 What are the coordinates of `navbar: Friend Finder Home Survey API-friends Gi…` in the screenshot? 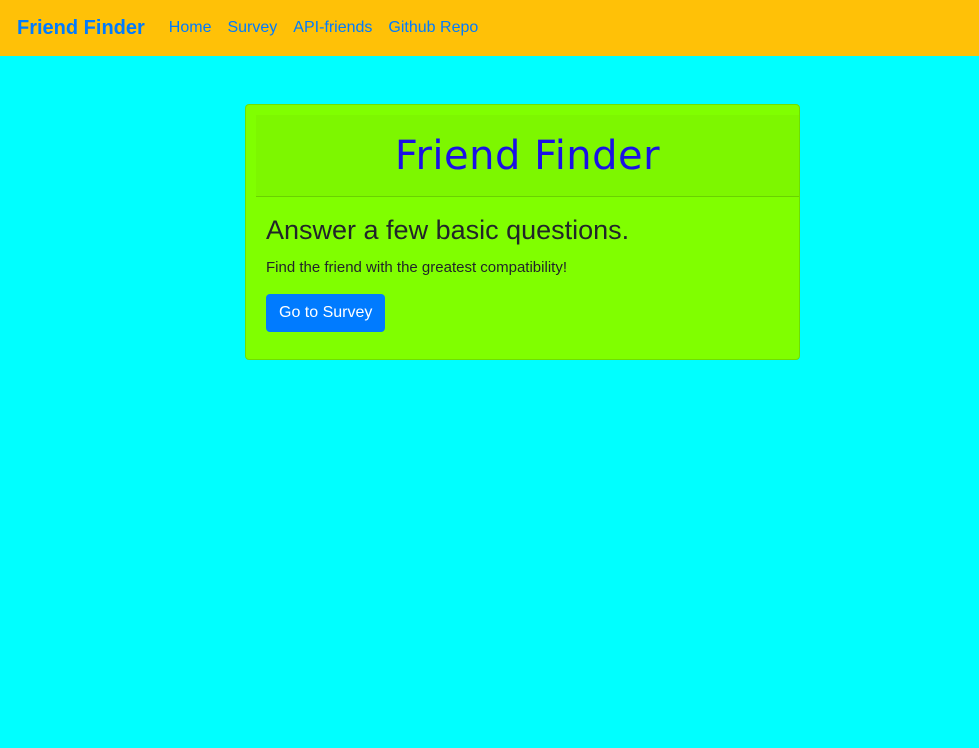 It's located at (489, 28).